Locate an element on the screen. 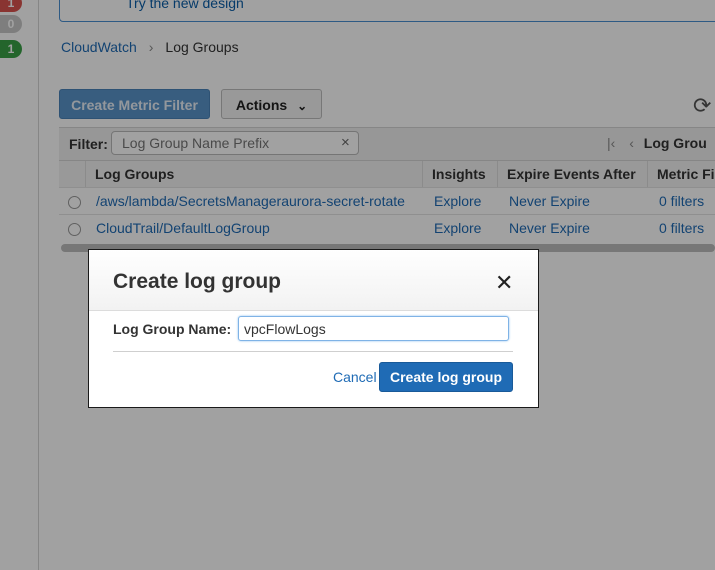 The width and height of the screenshot is (715, 570). dialog-title: Create log group is located at coordinates (197, 281).